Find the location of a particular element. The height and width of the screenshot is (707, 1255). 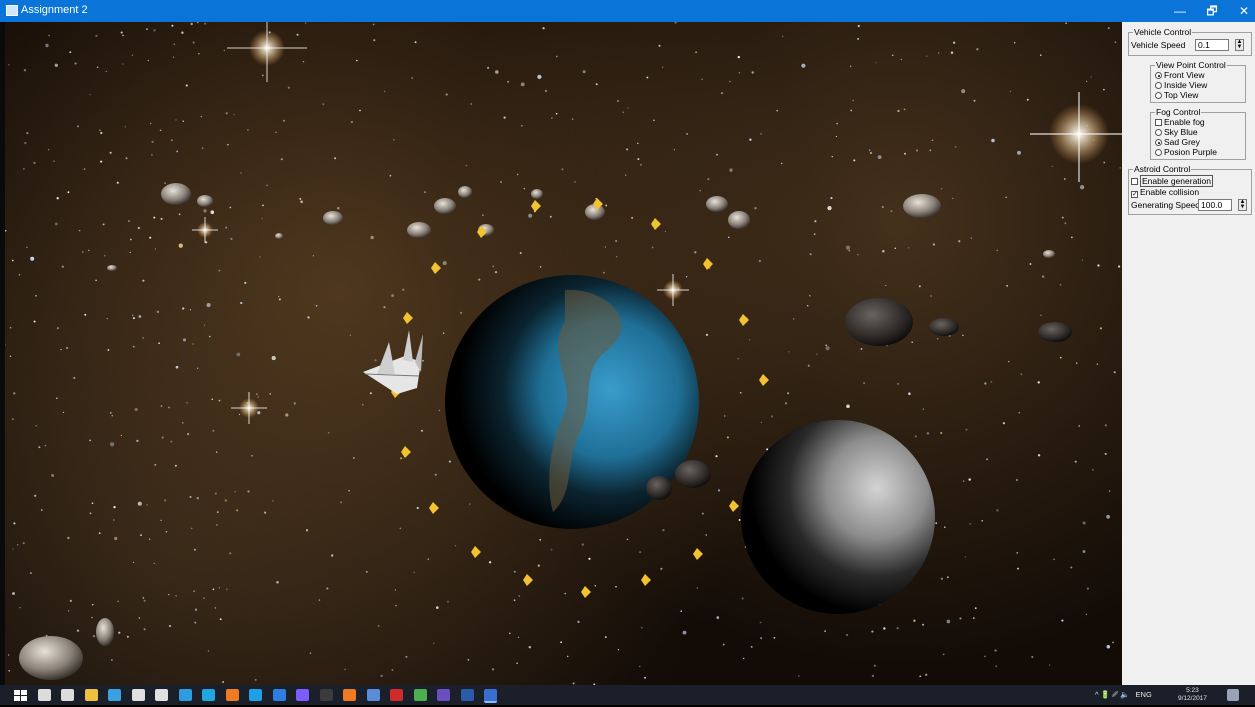

tray-icons: ^ 🔋 ␥ 🔈 is located at coordinates (1112, 694).